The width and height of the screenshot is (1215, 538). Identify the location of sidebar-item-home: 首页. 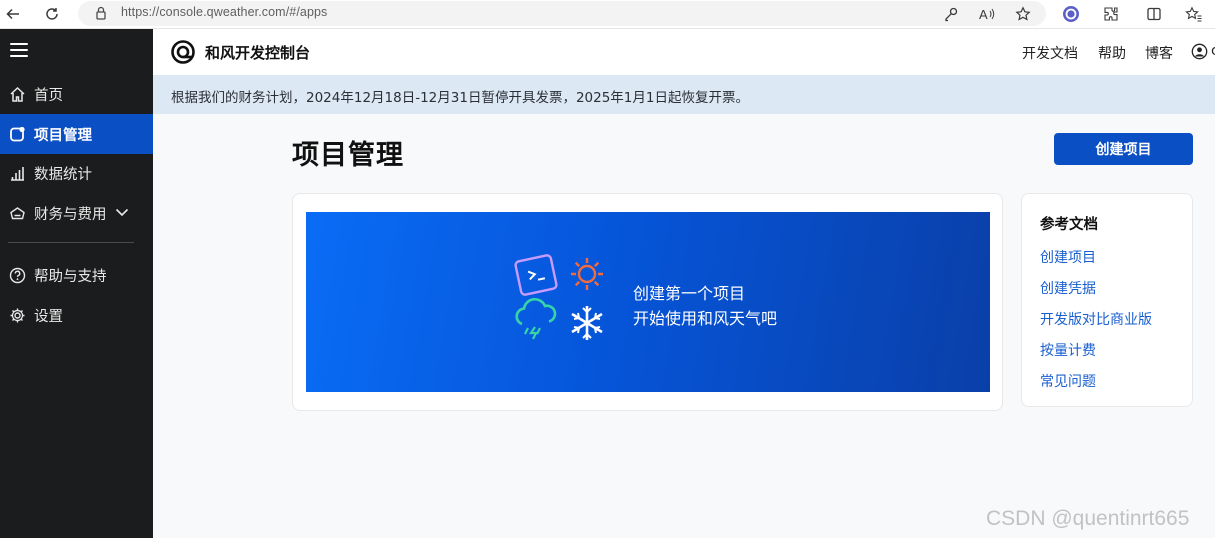
(76, 94).